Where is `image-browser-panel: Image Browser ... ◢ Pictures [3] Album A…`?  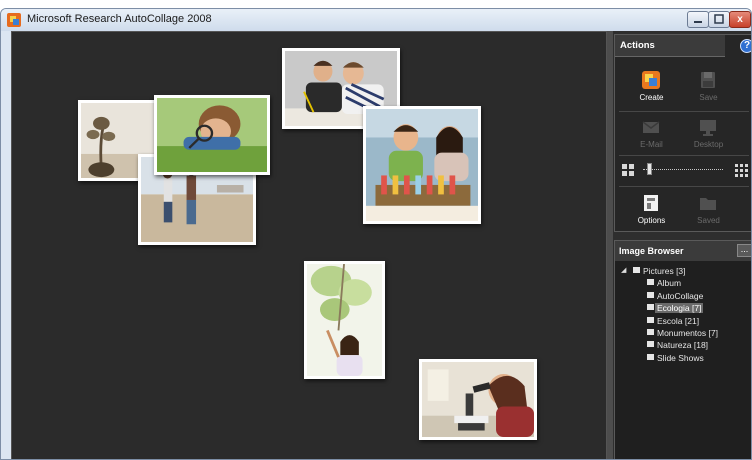 image-browser-panel: Image Browser ... ◢ Pictures [3] Album A… is located at coordinates (682, 349).